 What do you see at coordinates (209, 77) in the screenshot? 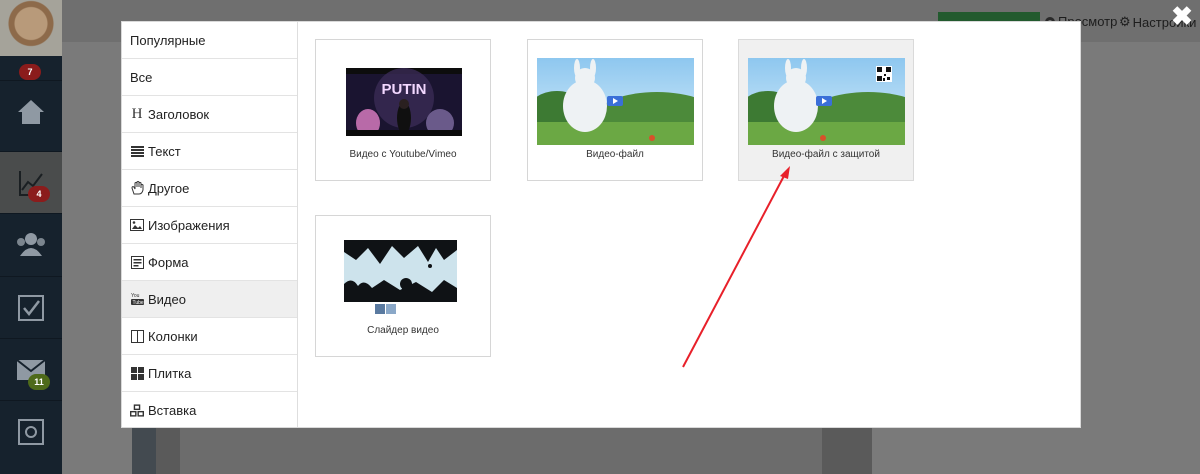
I see `menu-item-all: Все` at bounding box center [209, 77].